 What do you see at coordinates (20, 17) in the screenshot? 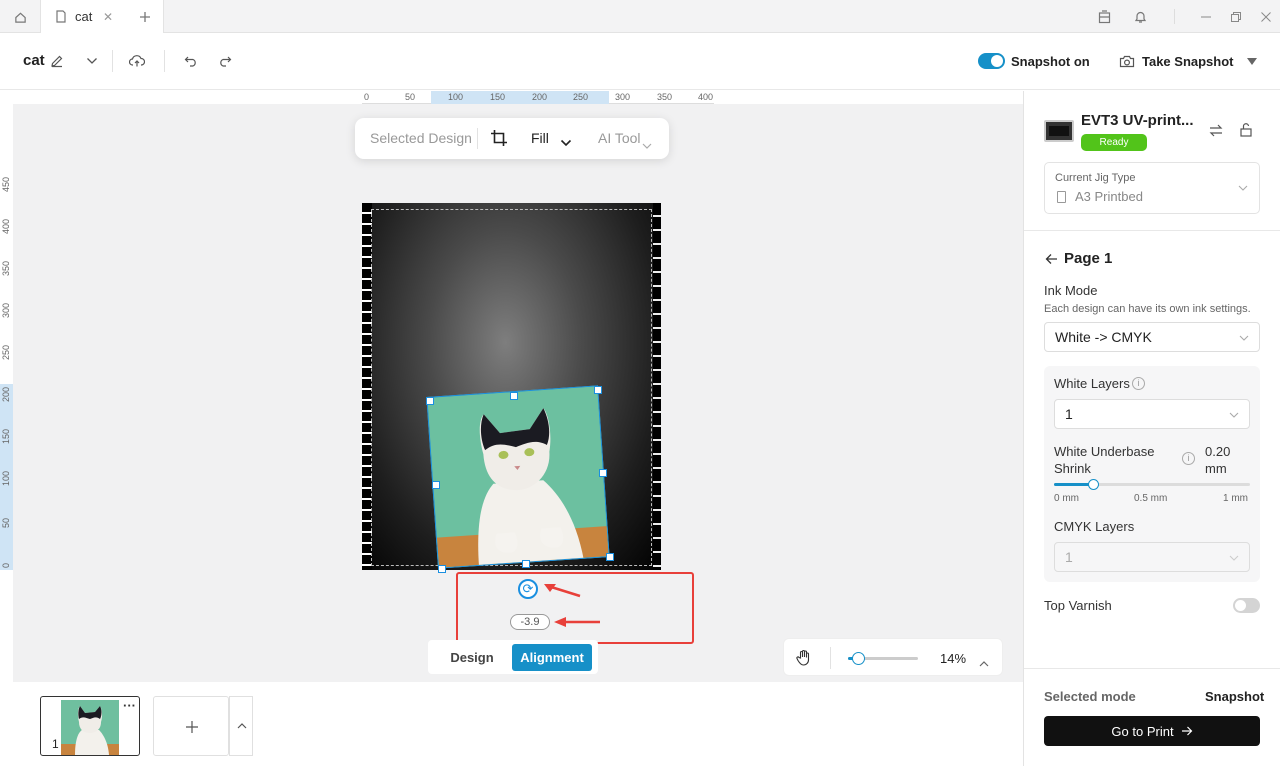
I see `home-icon` at bounding box center [20, 17].